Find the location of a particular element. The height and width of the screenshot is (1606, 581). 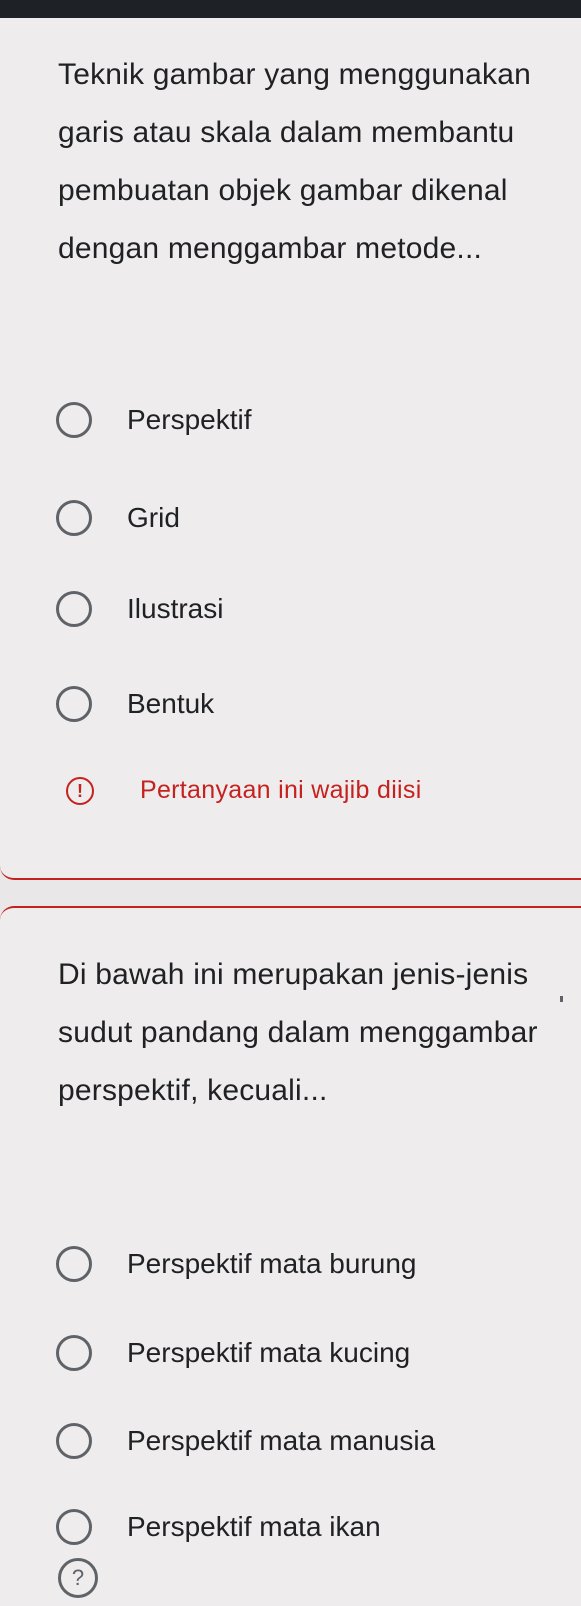

option-grid: Grid is located at coordinates (306, 518).